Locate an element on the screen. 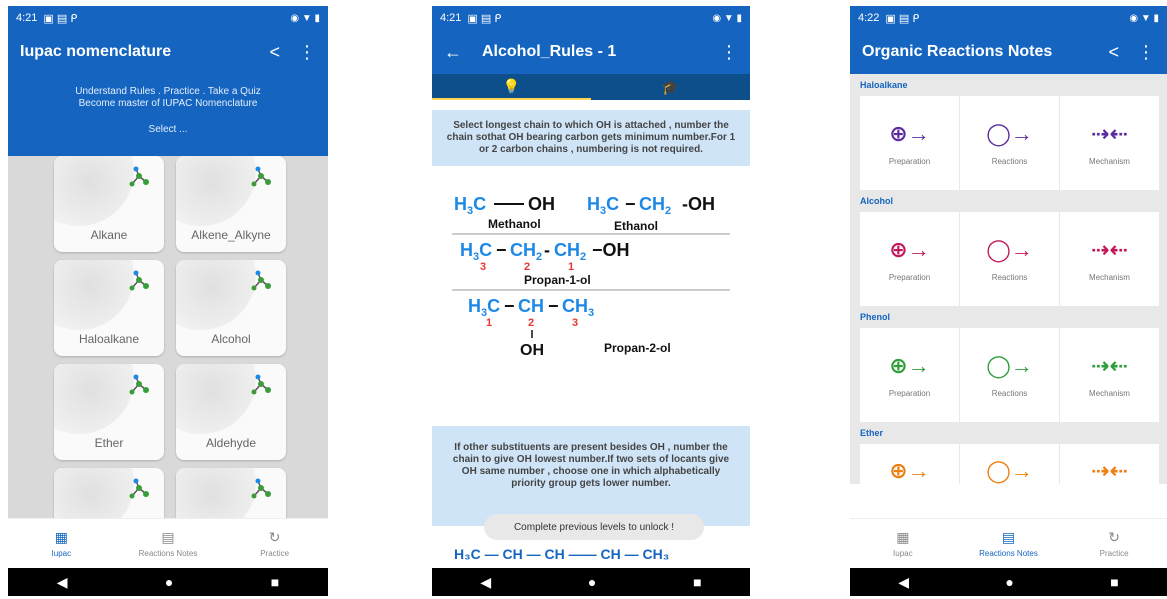 Image resolution: width=1167 pixels, height=599 pixels. card-label: Alkane is located at coordinates (109, 235).